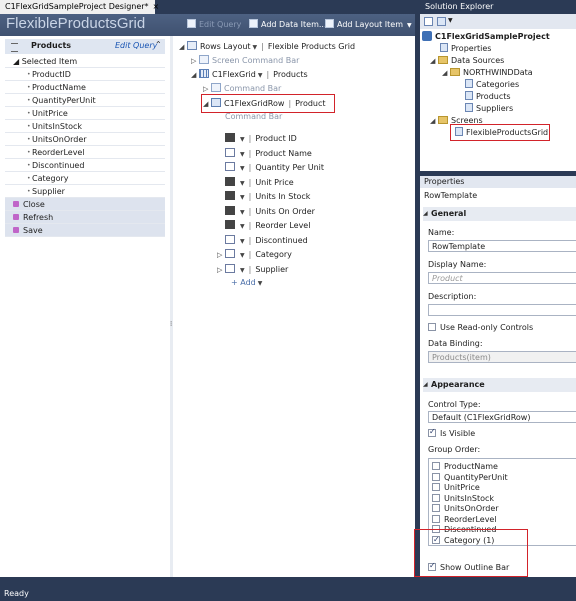 Image resolution: width=576 pixels, height=601 pixels. Describe the element at coordinates (465, 508) in the screenshot. I see `group-order-item: UnitsOnOrder` at that location.